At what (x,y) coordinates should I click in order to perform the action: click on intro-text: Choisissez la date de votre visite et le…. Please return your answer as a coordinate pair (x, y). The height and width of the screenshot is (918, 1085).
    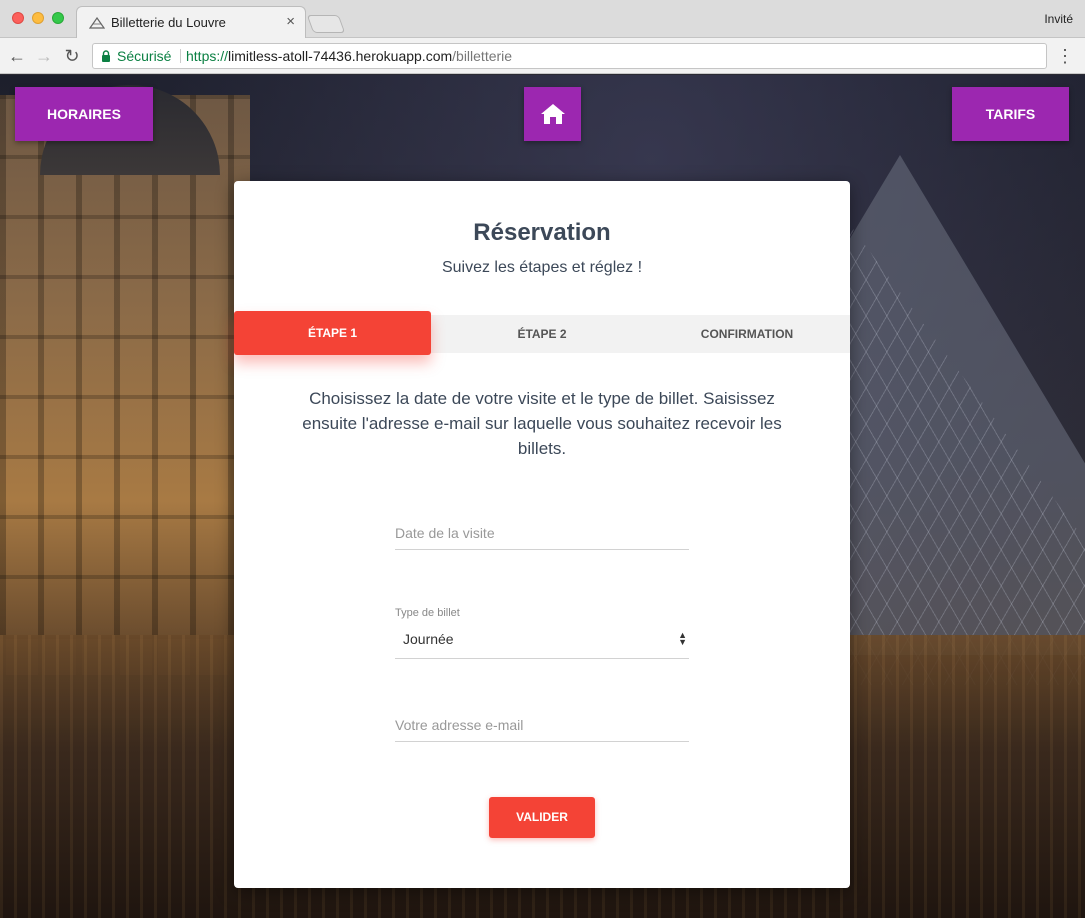
    Looking at the image, I should click on (542, 423).